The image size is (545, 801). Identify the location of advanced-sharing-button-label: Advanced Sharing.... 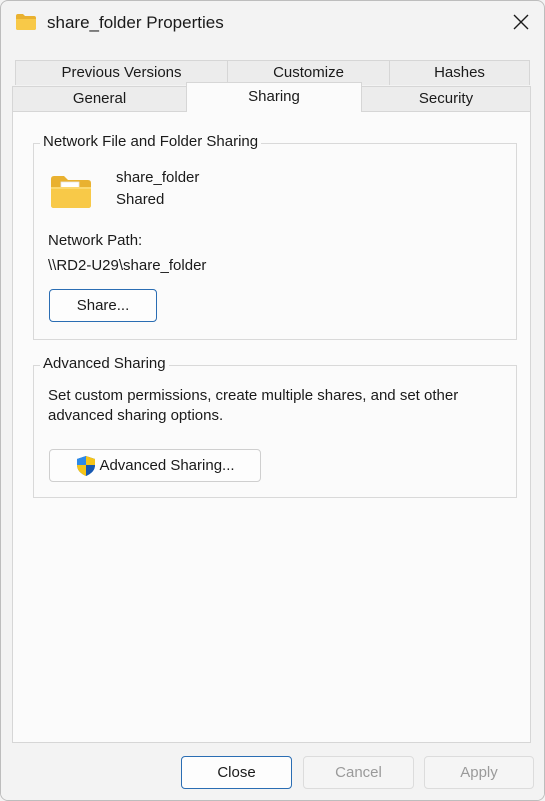
(167, 465).